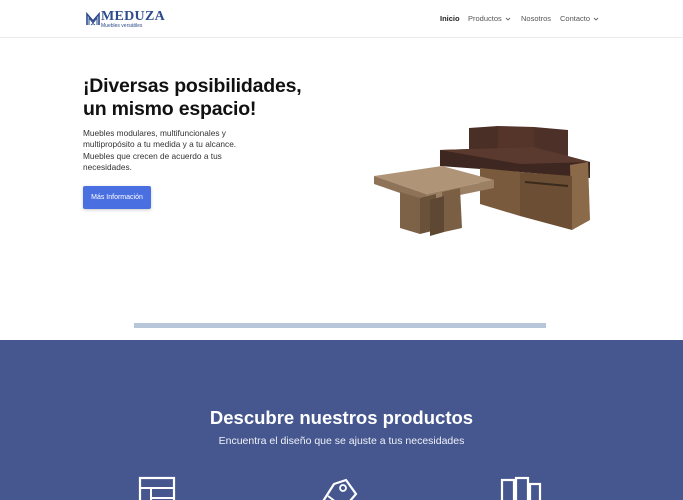  What do you see at coordinates (117, 197) in the screenshot?
I see `more-info-button: Más Información` at bounding box center [117, 197].